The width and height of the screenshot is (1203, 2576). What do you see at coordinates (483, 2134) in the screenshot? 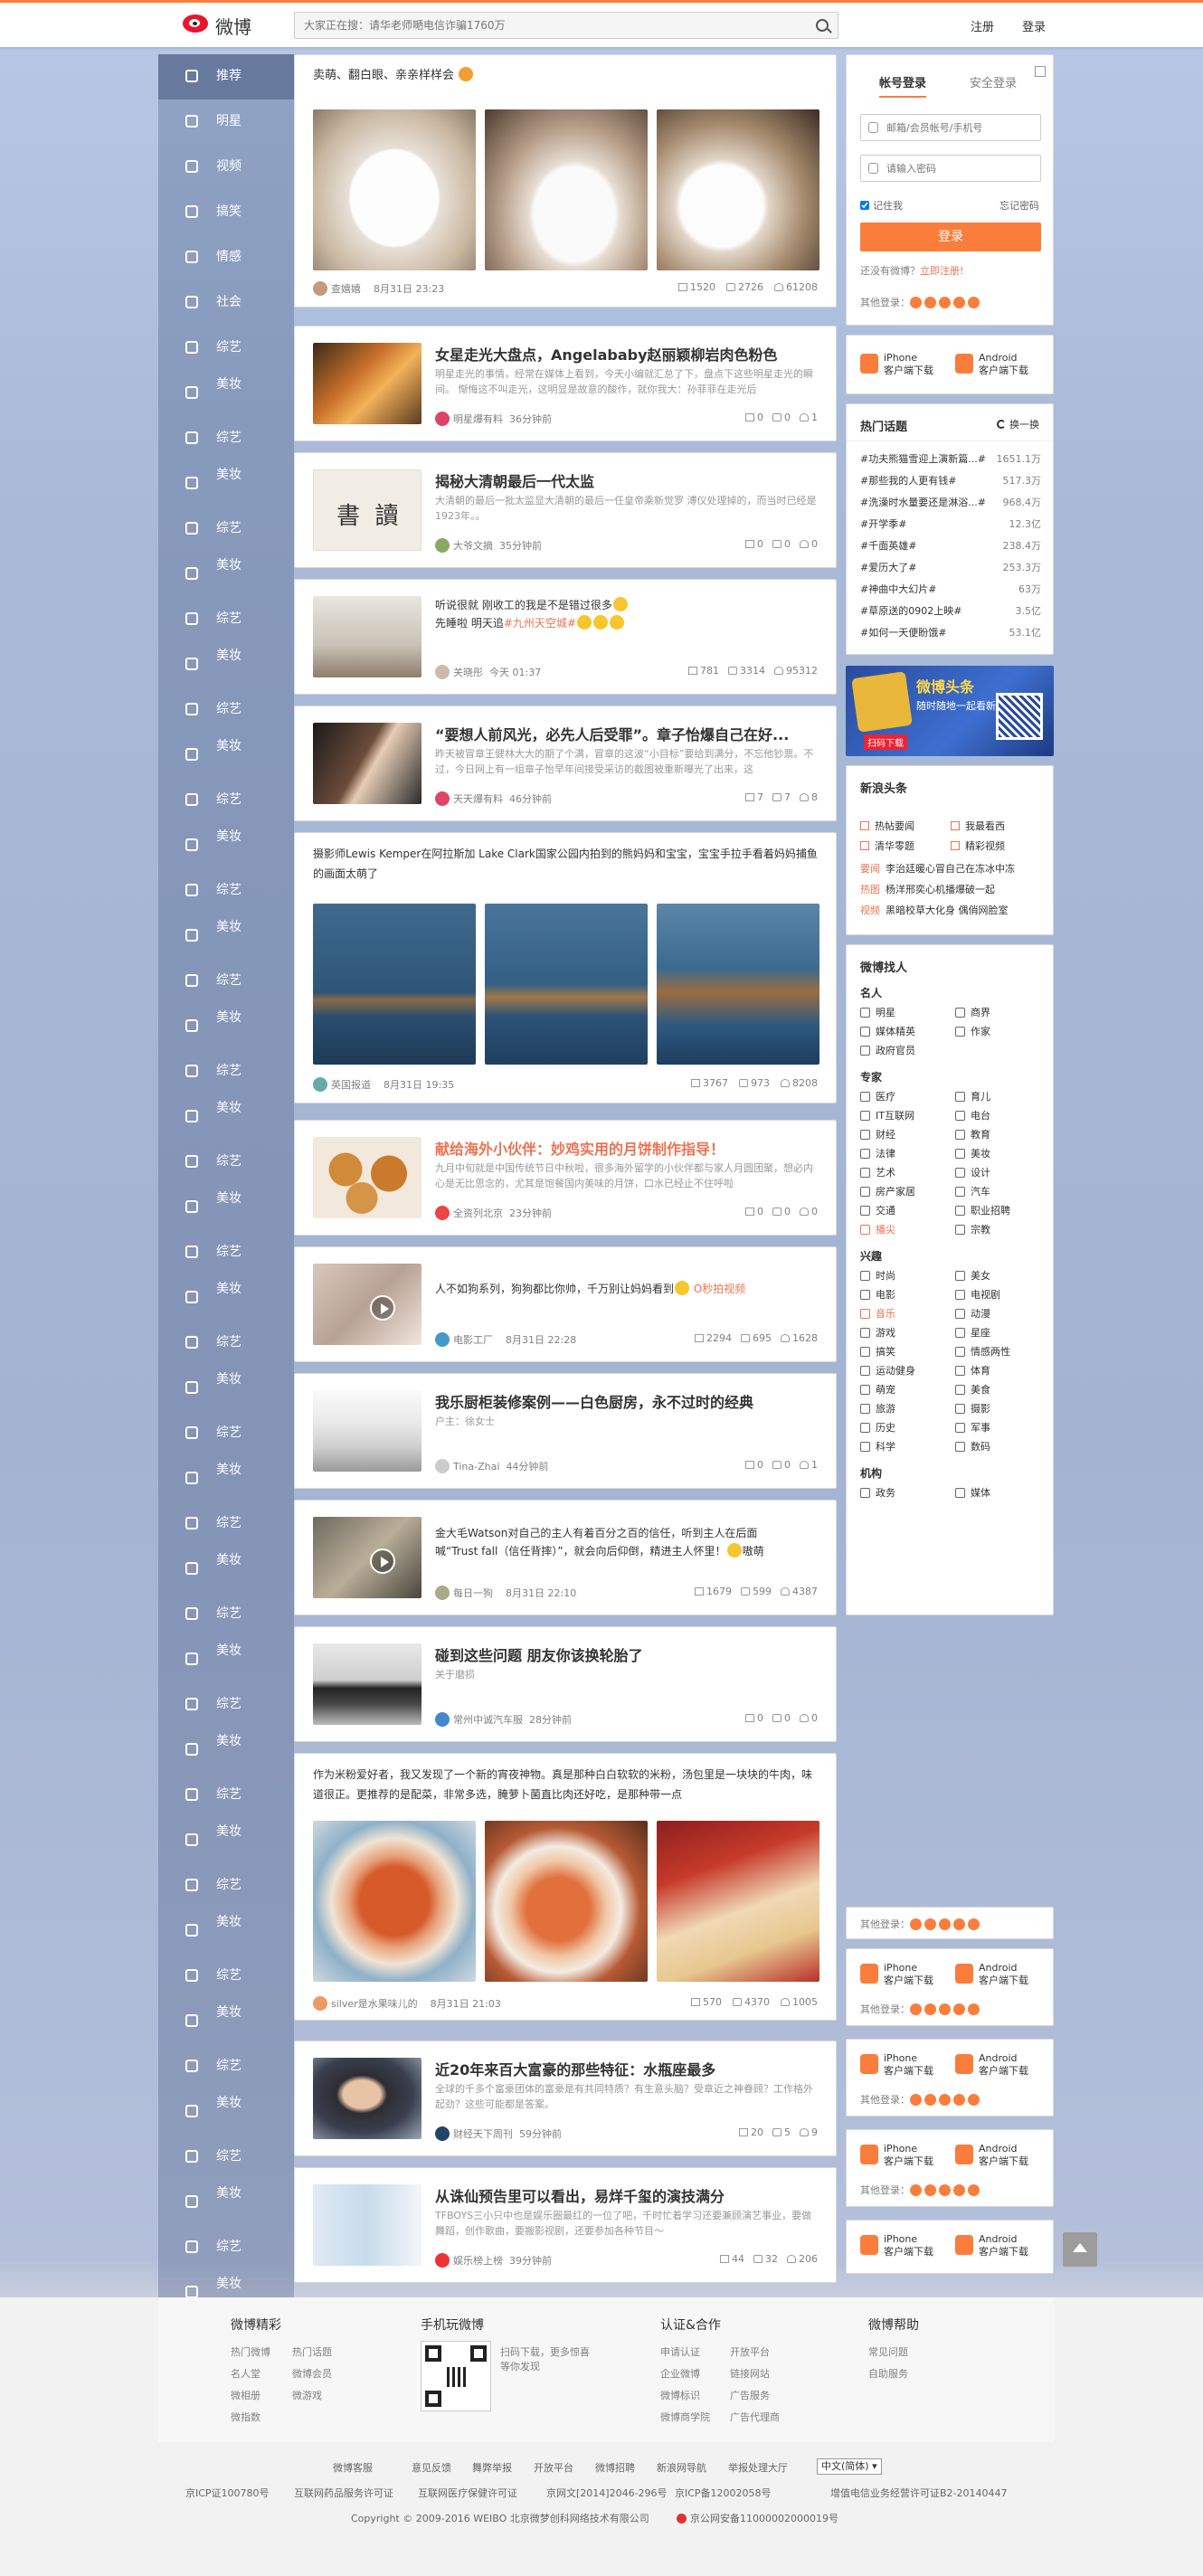
I see `author-name: 财经天下周刊` at bounding box center [483, 2134].